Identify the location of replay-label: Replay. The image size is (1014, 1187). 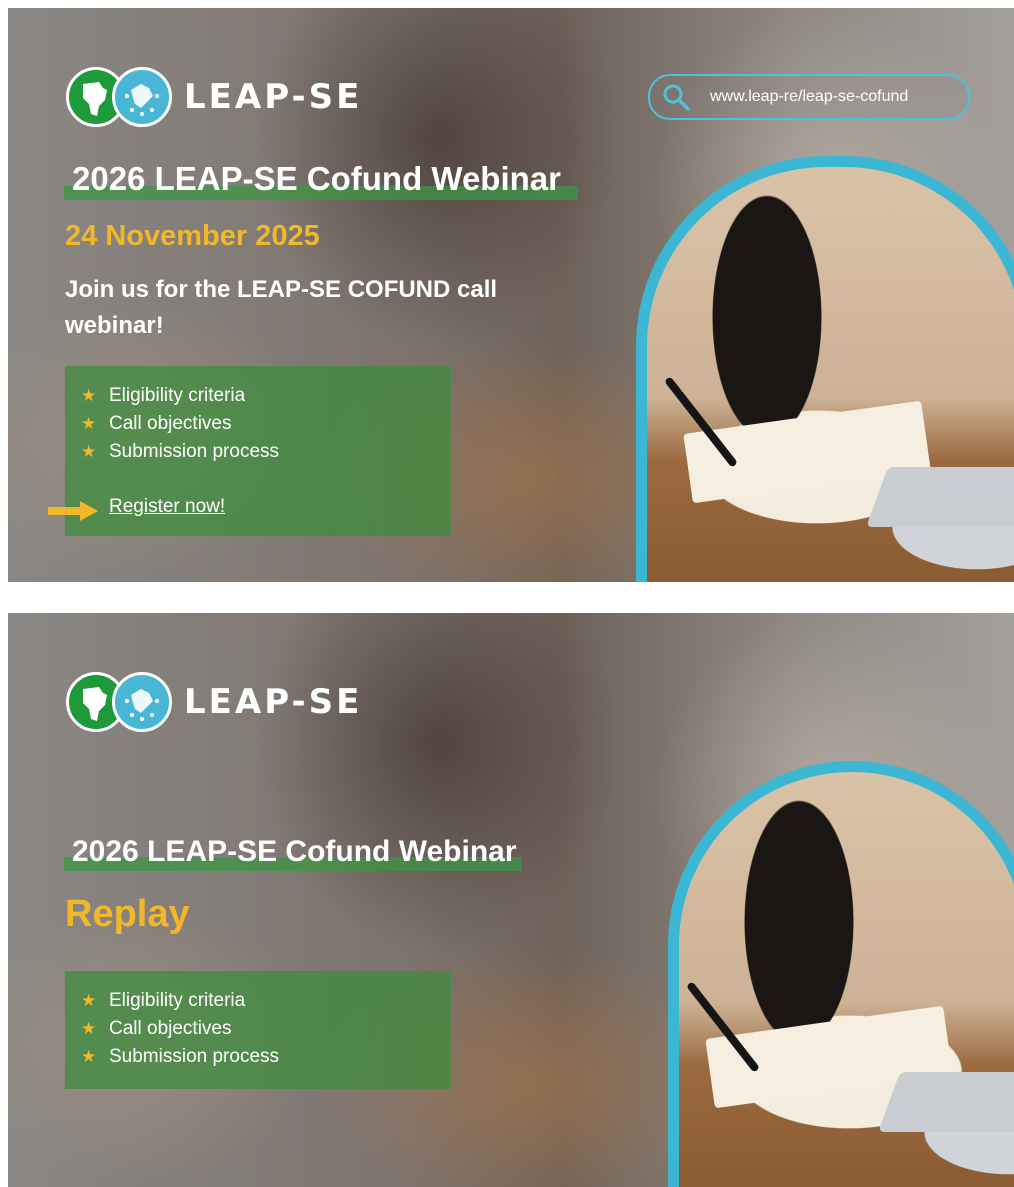
(127, 914).